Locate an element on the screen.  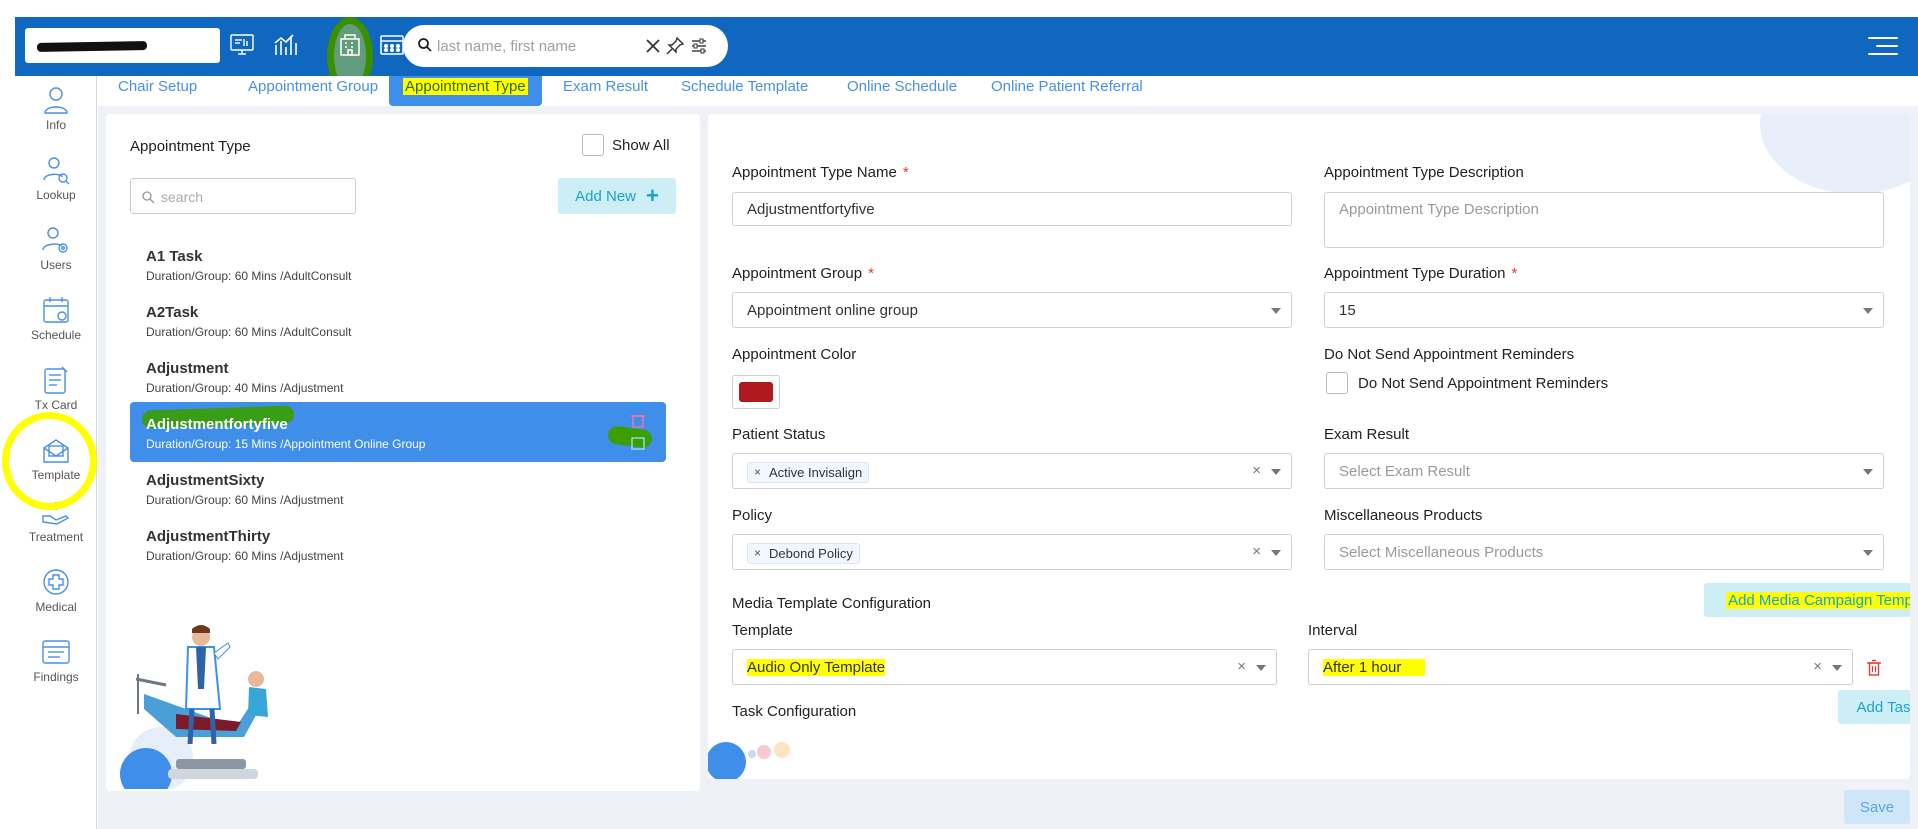
highlight-annotation is located at coordinates (49, 461).